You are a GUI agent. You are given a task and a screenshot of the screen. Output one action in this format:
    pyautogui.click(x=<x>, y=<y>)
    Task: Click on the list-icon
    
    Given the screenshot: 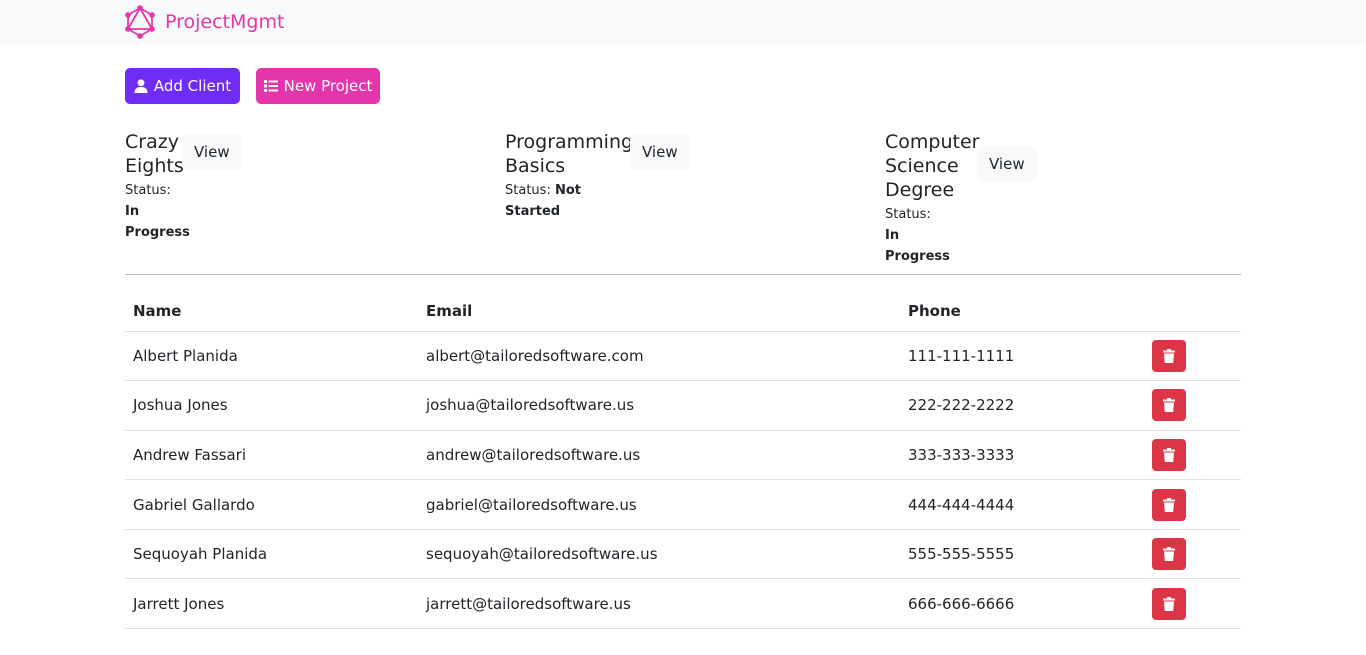 What is the action you would take?
    pyautogui.click(x=270, y=86)
    